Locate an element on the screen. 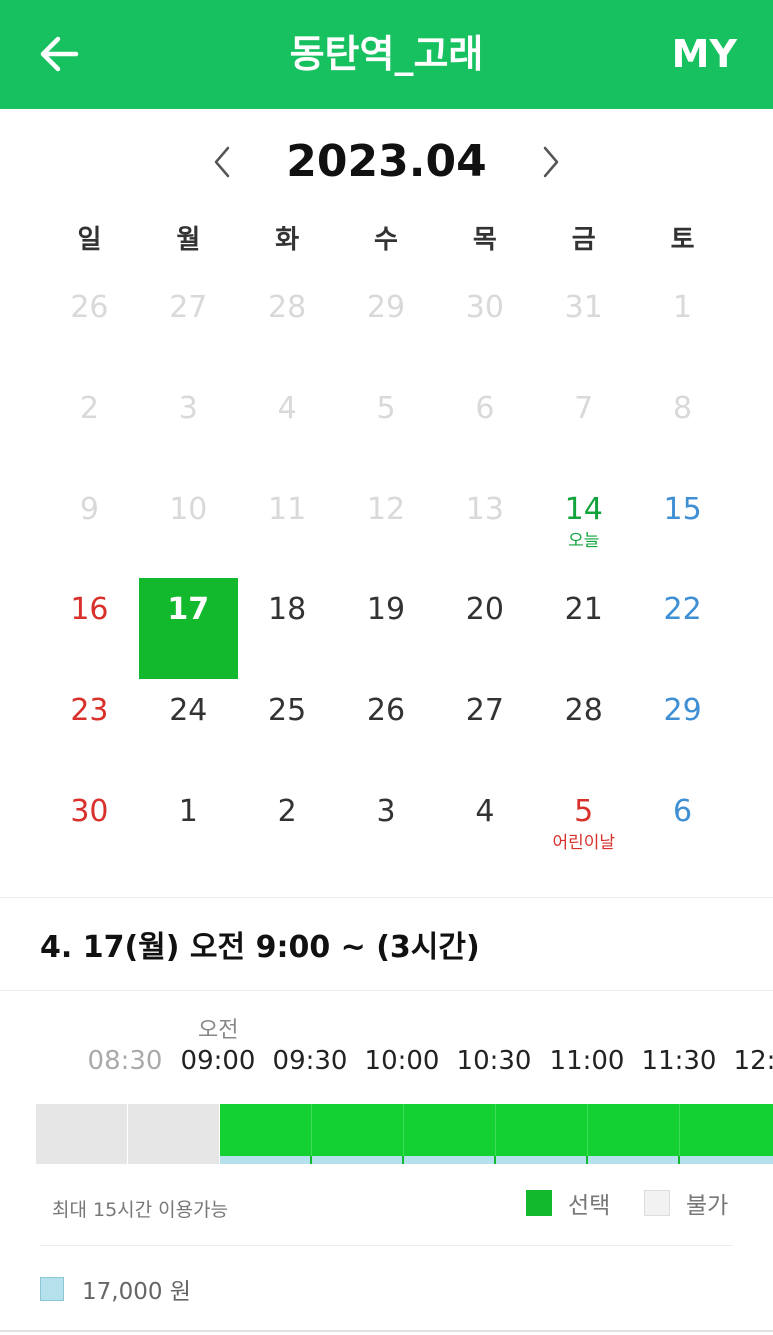 The width and height of the screenshot is (773, 1335). day-number: 3 is located at coordinates (386, 811).